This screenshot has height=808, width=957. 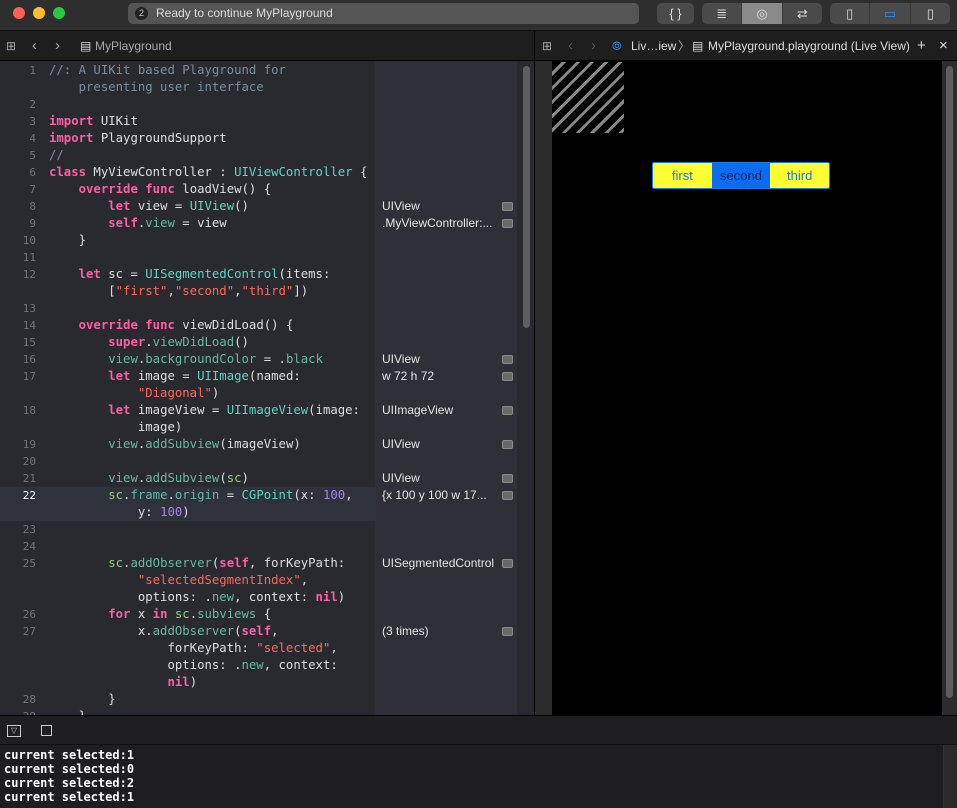 I want to click on breadcrumb-playground: MyPlayground.playground (Live View), so click(x=809, y=46).